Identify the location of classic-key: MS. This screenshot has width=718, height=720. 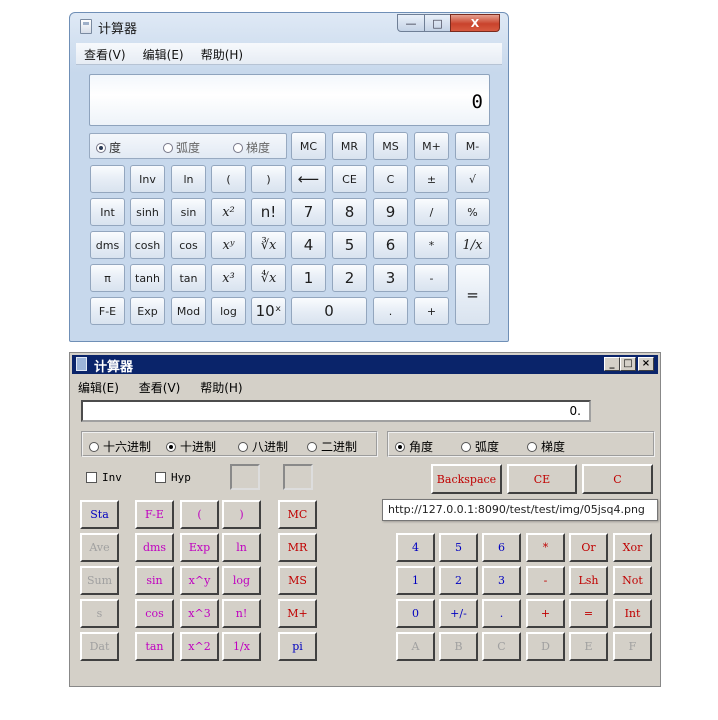
(297, 580).